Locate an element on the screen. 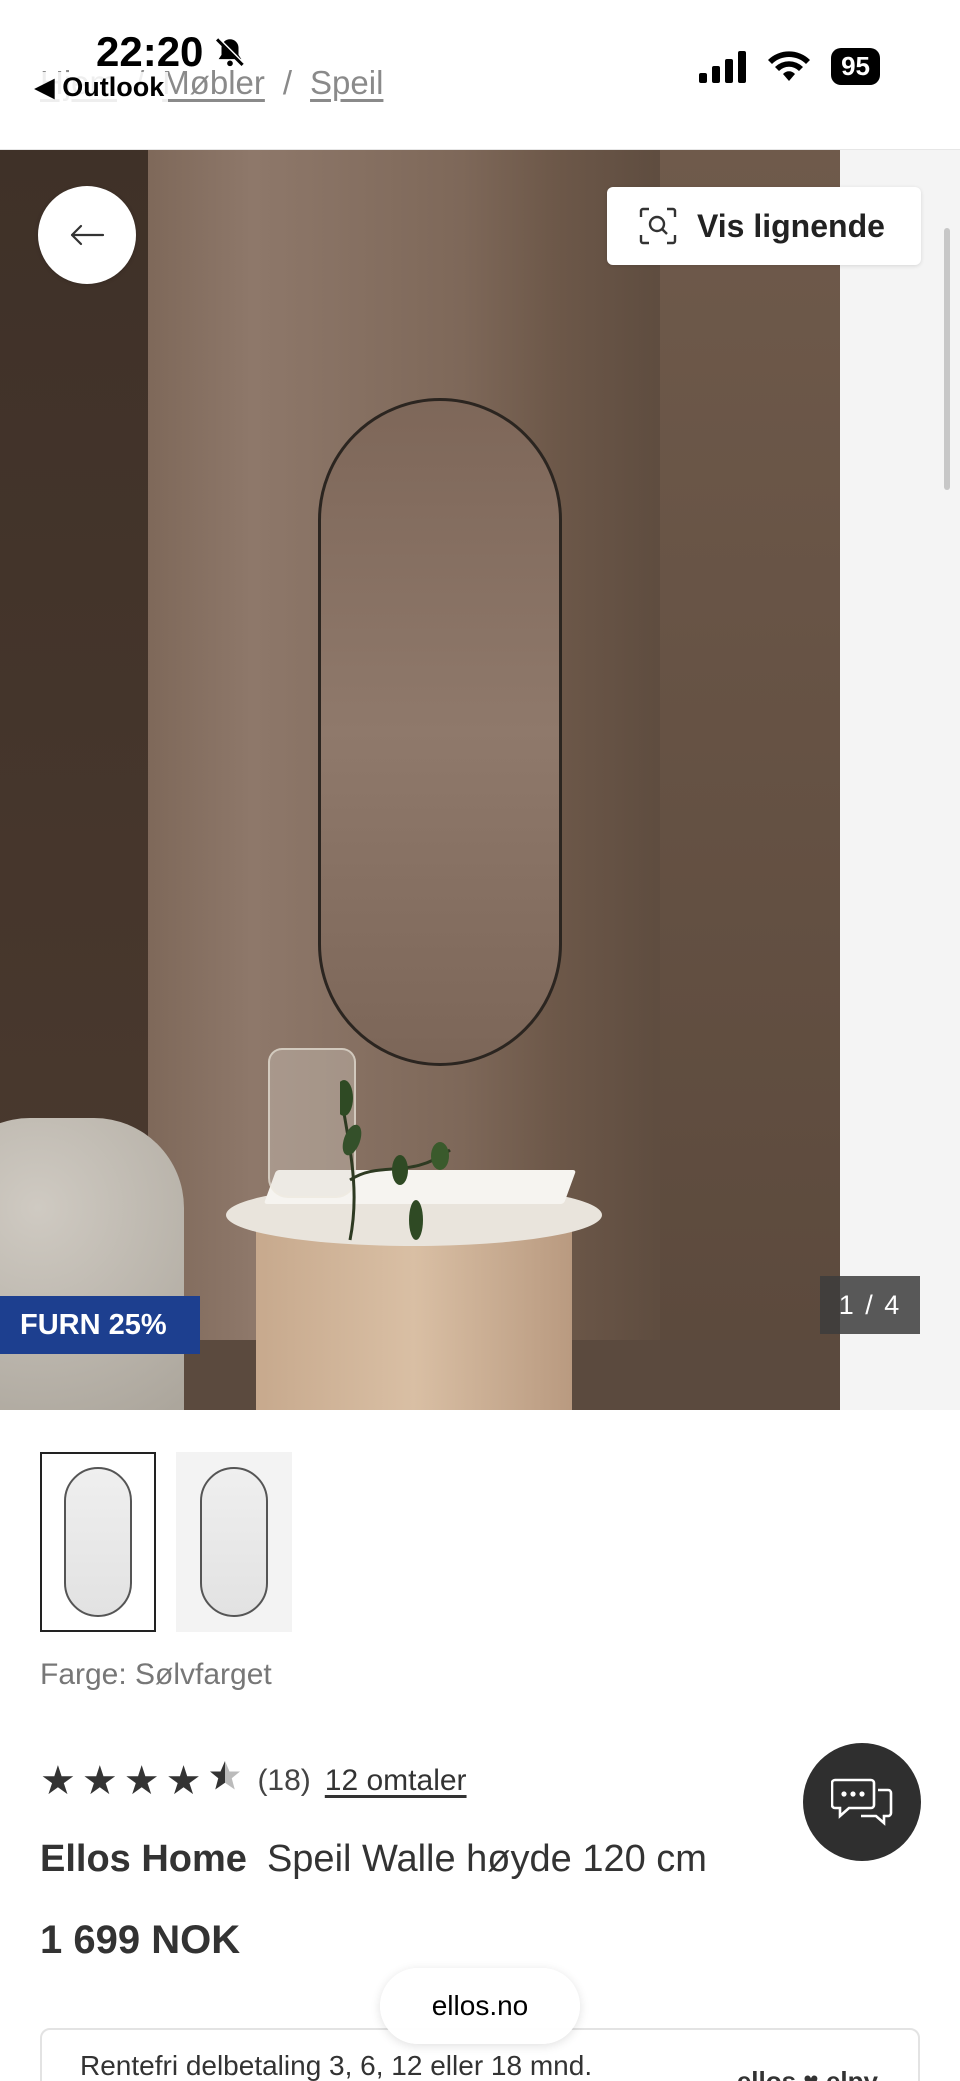 The width and height of the screenshot is (960, 2081). product-name: Speil Walle høyde 120 cm is located at coordinates (486, 1859).